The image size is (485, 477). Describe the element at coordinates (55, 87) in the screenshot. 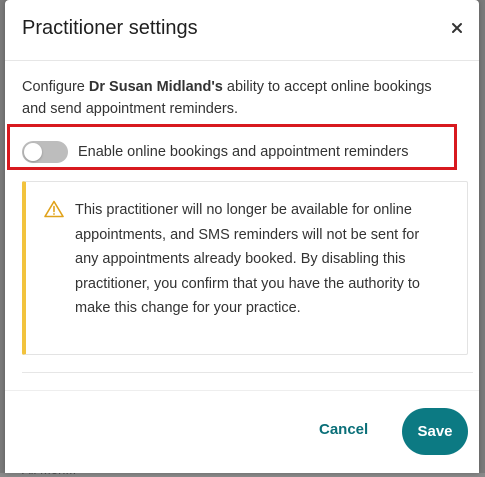

I see `description-prefix: Configure` at that location.